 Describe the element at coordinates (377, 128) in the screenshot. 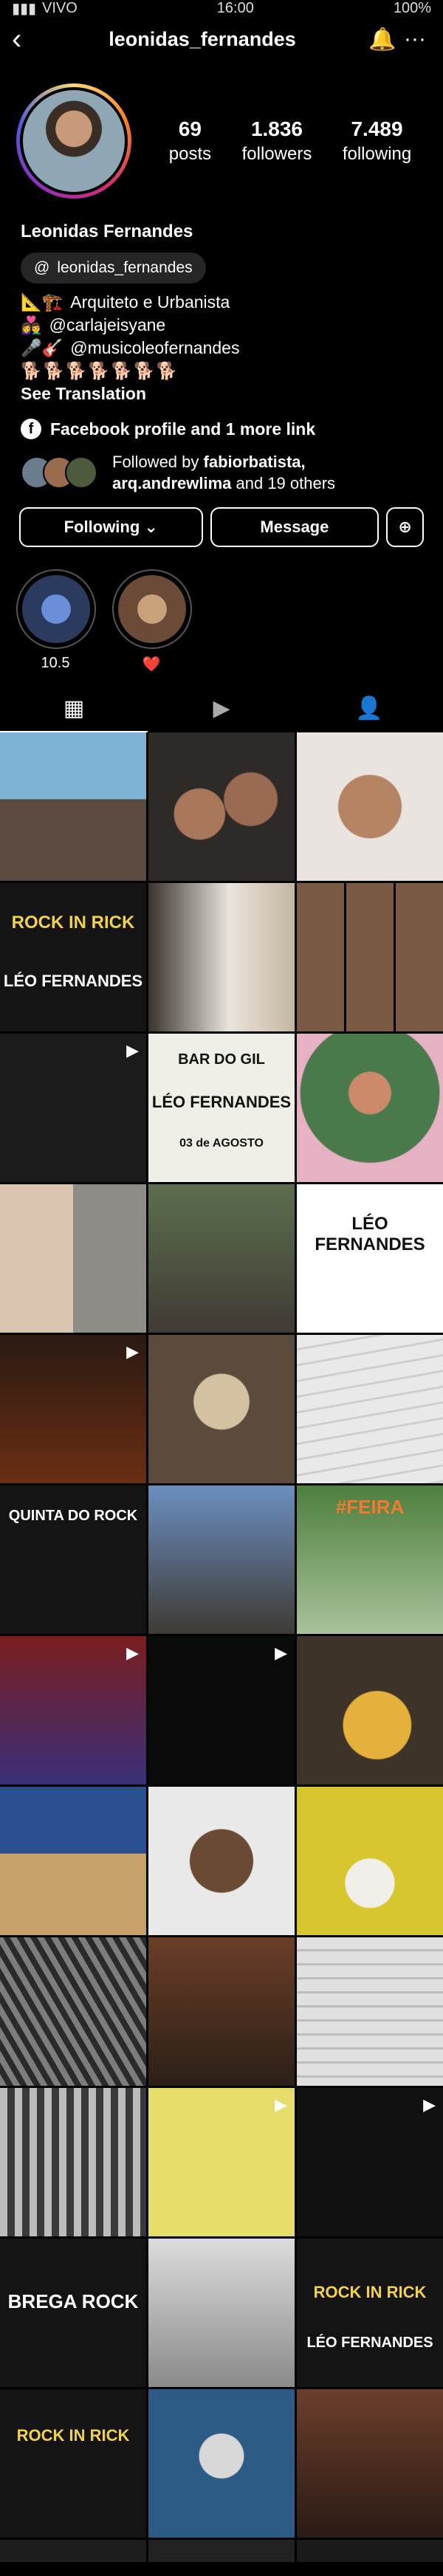

I see `following-count: 7.489` at that location.